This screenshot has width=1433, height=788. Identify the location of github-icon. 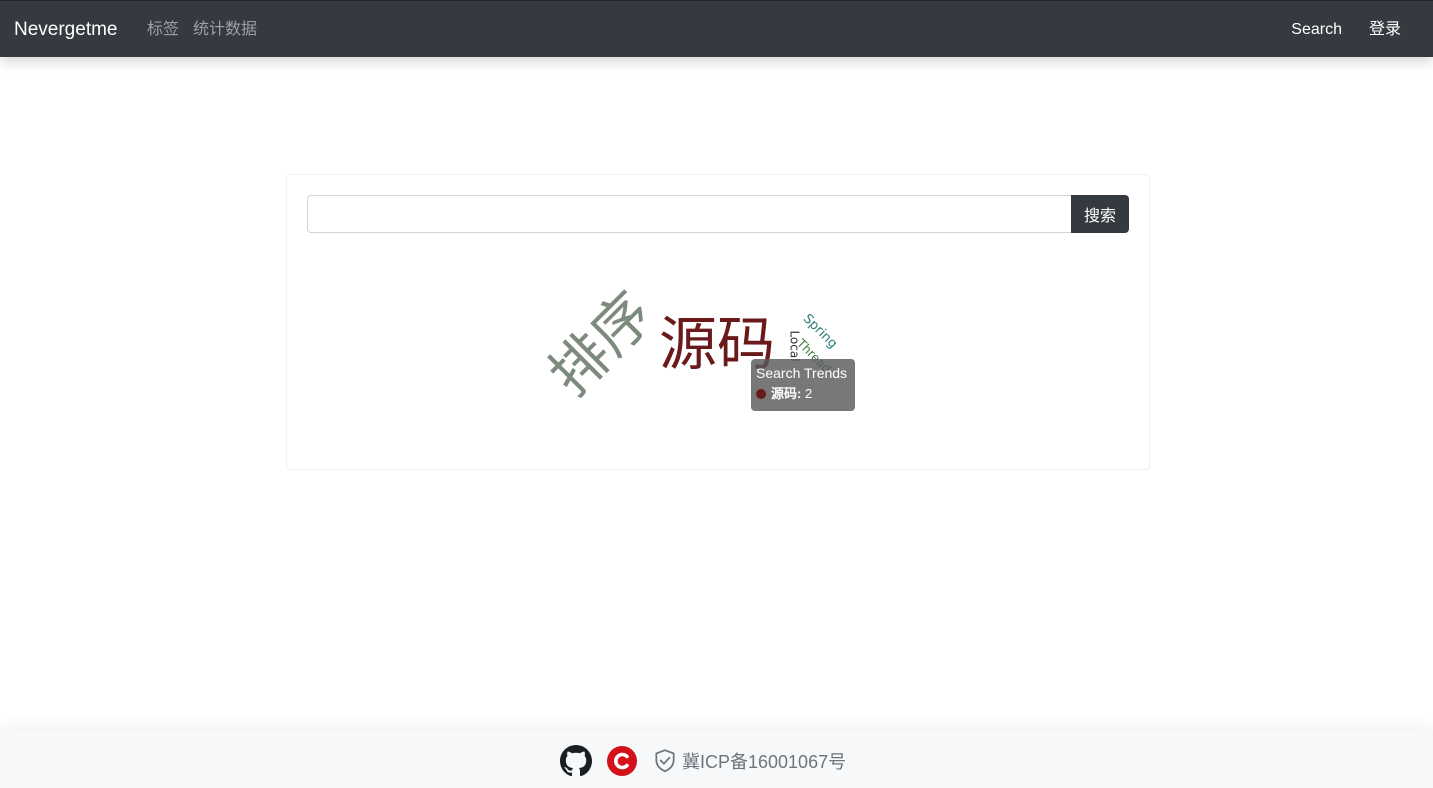
(576, 761).